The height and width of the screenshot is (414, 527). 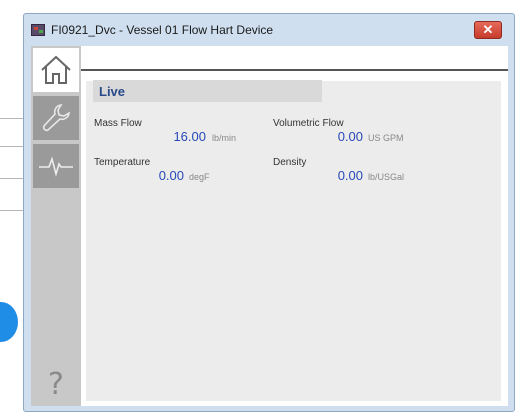 I want to click on density-label: Density, so click(x=290, y=162).